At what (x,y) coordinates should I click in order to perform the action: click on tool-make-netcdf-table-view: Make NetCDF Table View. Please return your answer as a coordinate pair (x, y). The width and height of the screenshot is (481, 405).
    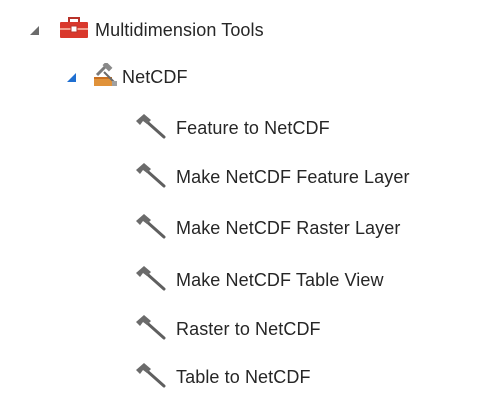
    Looking at the image, I should click on (240, 280).